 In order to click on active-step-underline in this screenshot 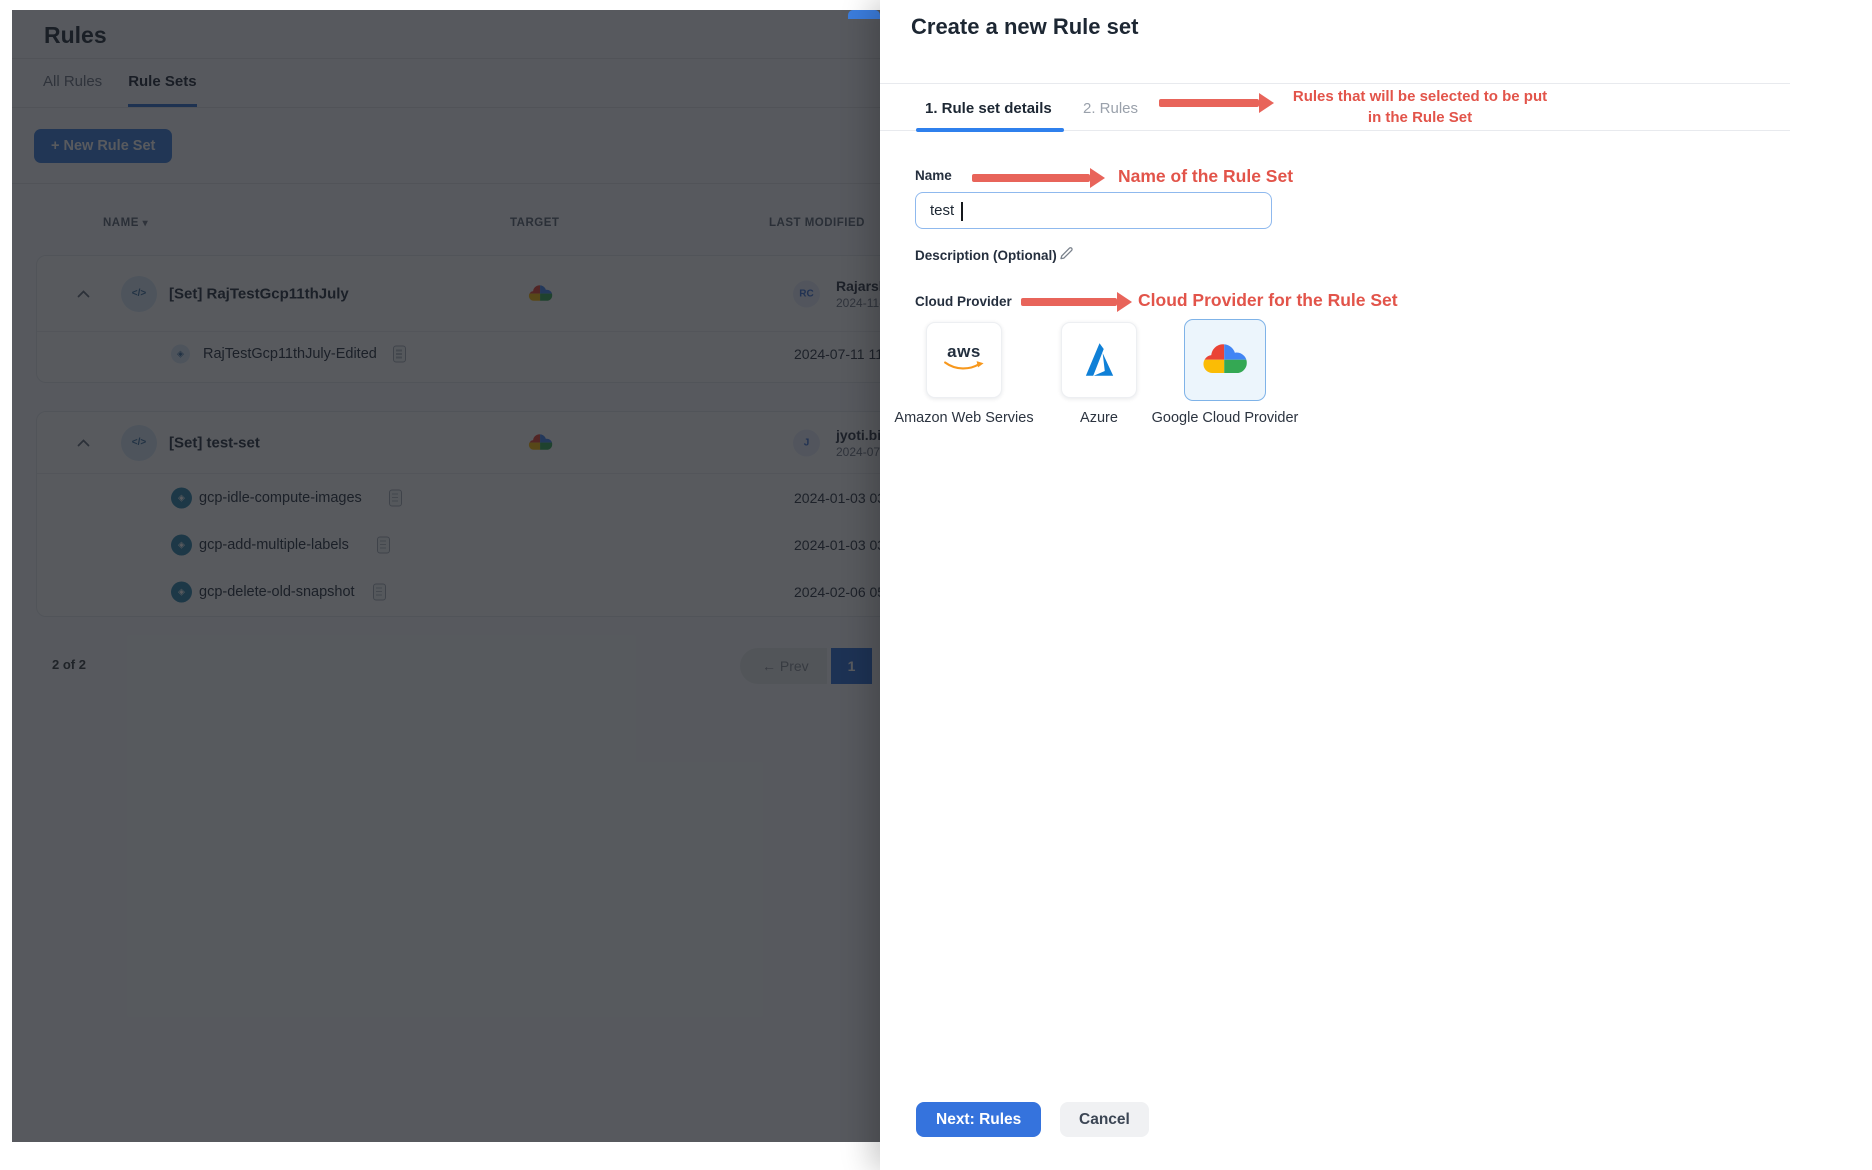, I will do `click(990, 130)`.